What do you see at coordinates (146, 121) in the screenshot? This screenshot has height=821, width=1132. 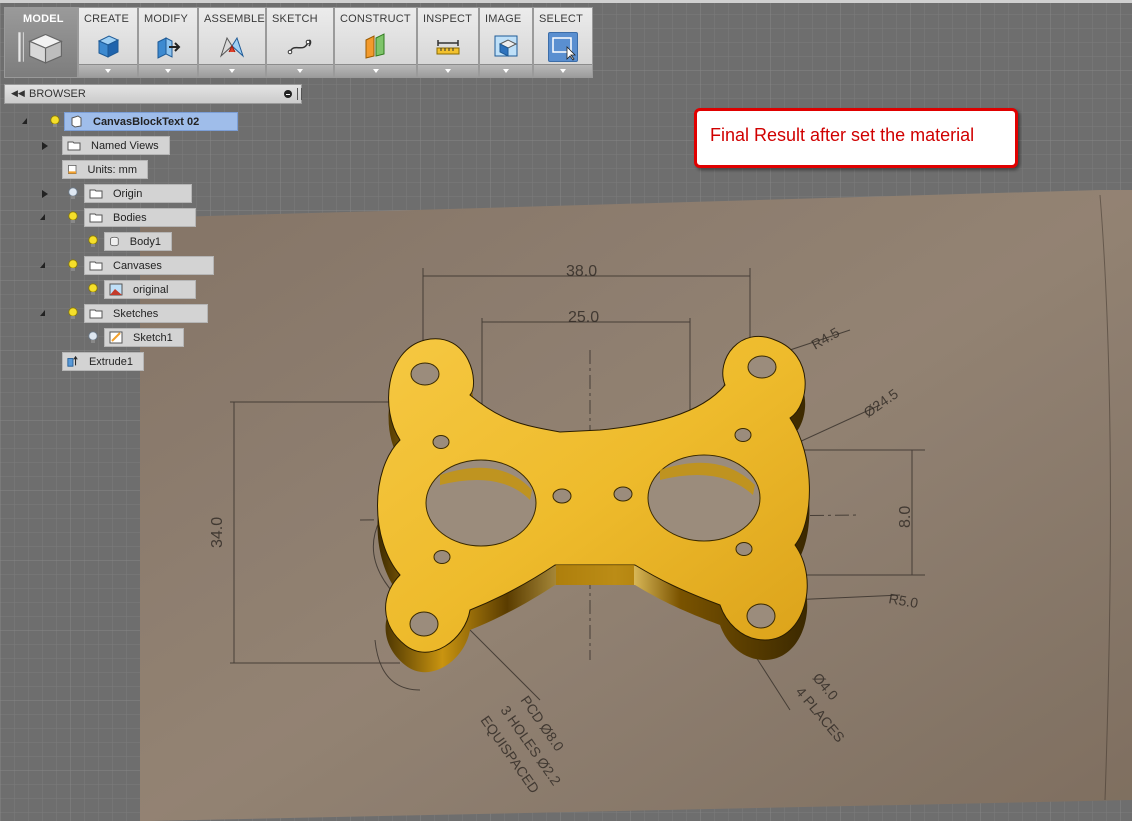 I see `root-label: CanvasBlockText 02` at bounding box center [146, 121].